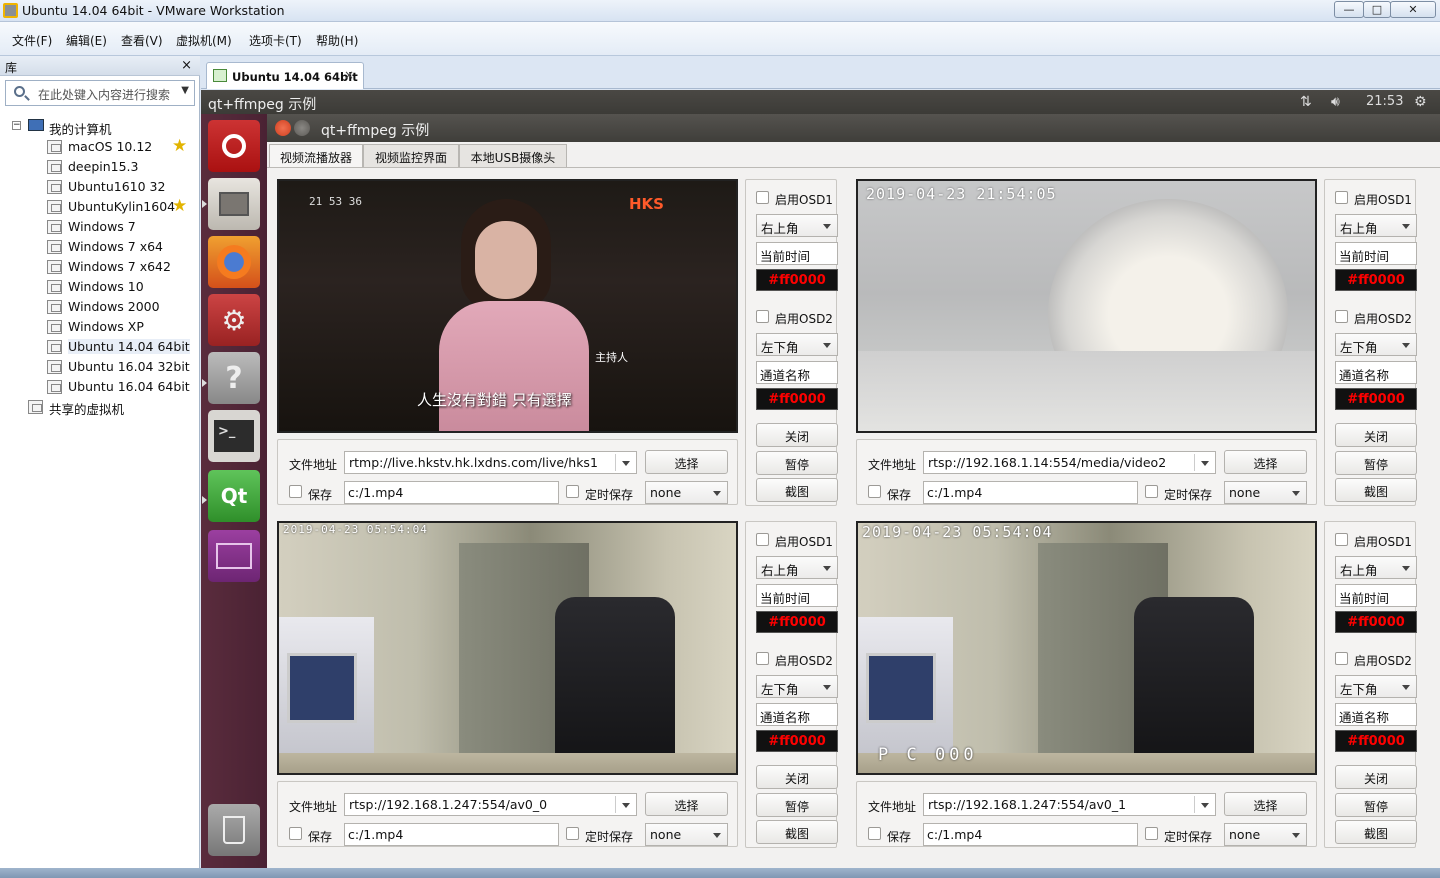  What do you see at coordinates (275, 40) in the screenshot?
I see `menu-tabs: 选项卡(T)` at bounding box center [275, 40].